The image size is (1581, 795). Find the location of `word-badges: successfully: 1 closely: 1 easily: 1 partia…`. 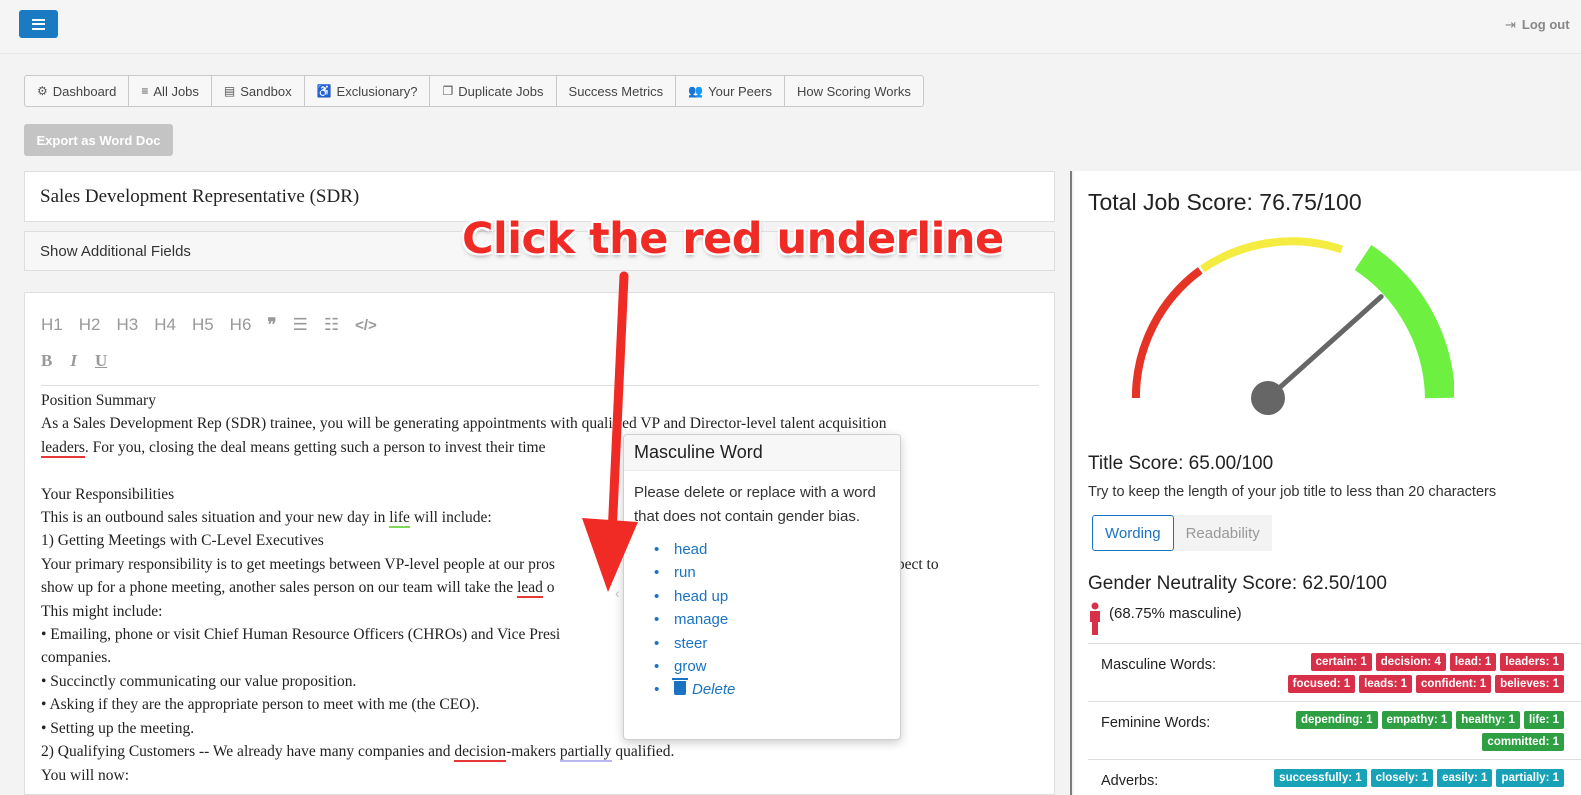

word-badges: successfully: 1 closely: 1 easily: 1 partia… is located at coordinates (1424, 777).